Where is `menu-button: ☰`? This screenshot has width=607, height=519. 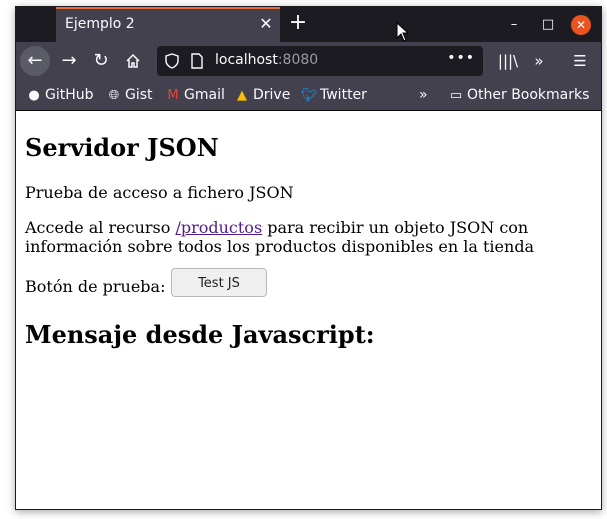
menu-button: ☰ is located at coordinates (580, 61).